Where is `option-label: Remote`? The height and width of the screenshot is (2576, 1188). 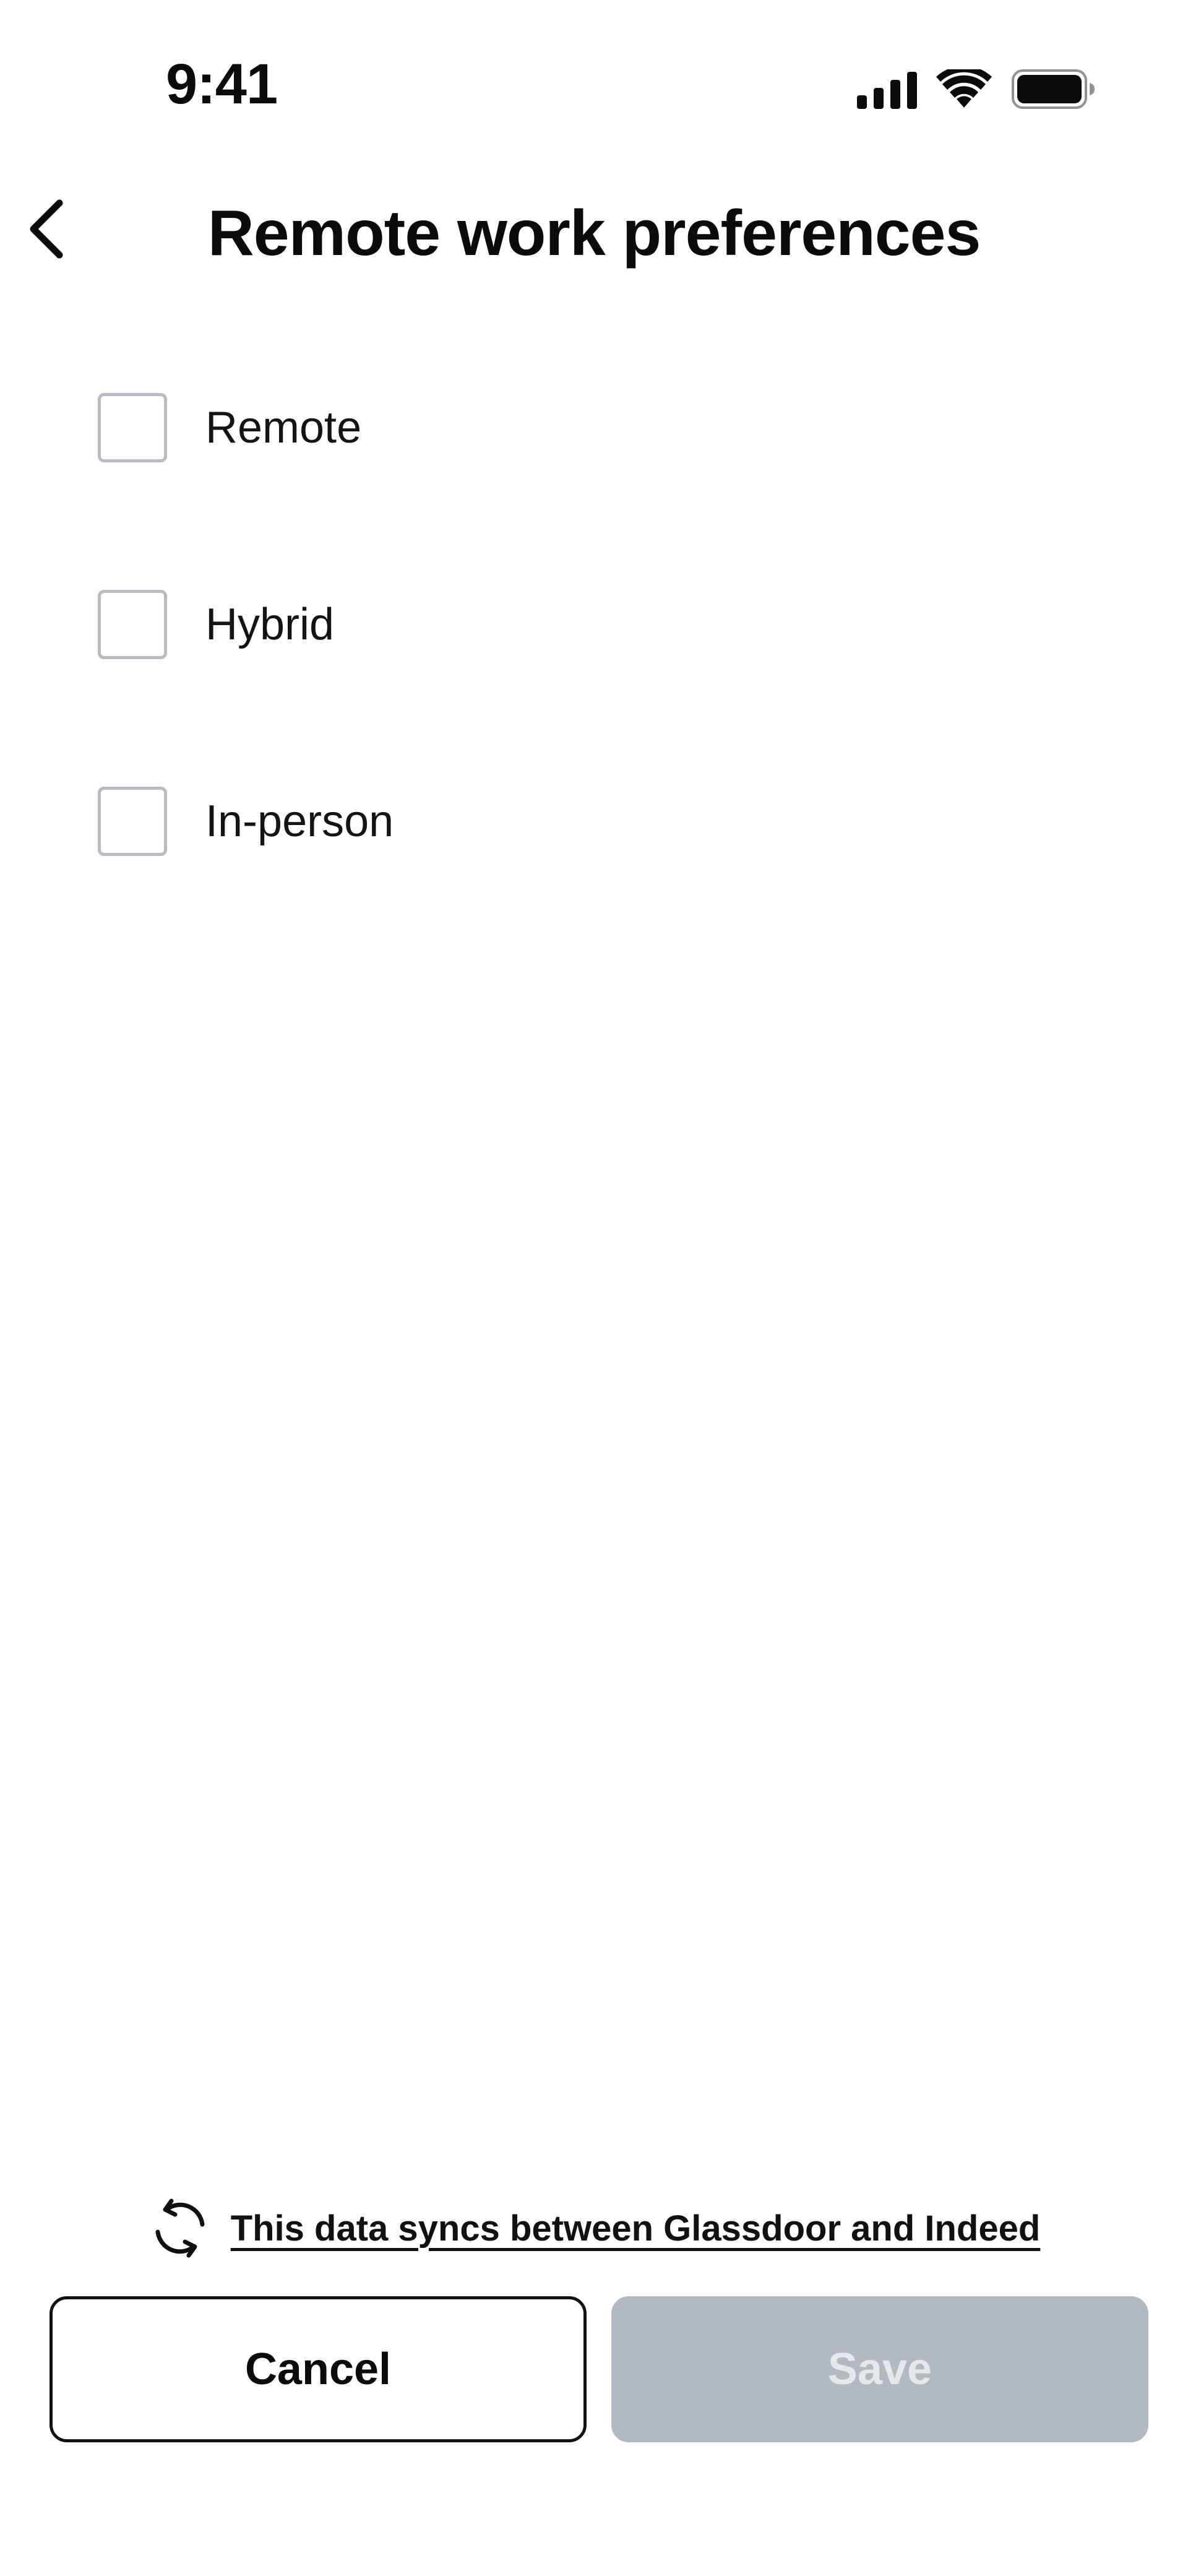
option-label: Remote is located at coordinates (283, 427).